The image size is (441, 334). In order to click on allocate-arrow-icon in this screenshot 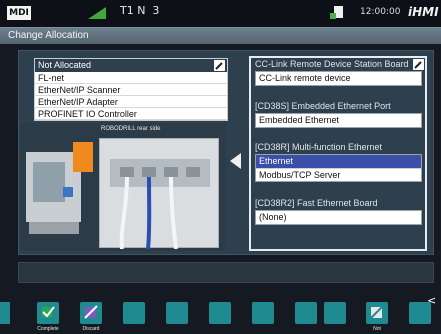, I will do `click(235, 161)`.